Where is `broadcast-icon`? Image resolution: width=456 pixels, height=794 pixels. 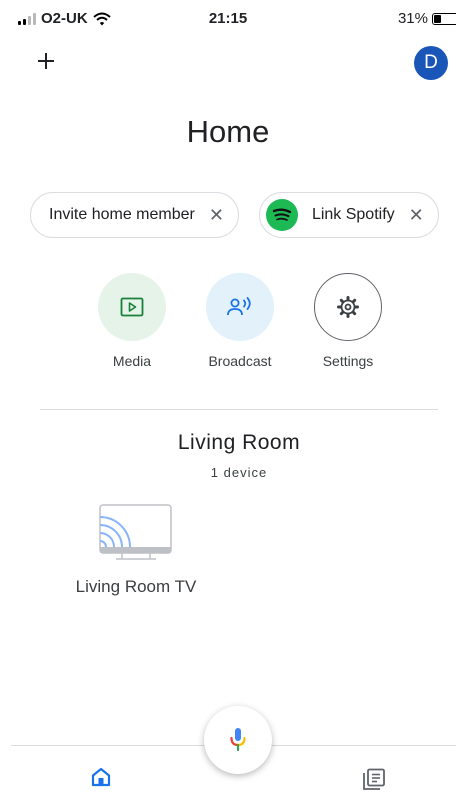 broadcast-icon is located at coordinates (239, 306).